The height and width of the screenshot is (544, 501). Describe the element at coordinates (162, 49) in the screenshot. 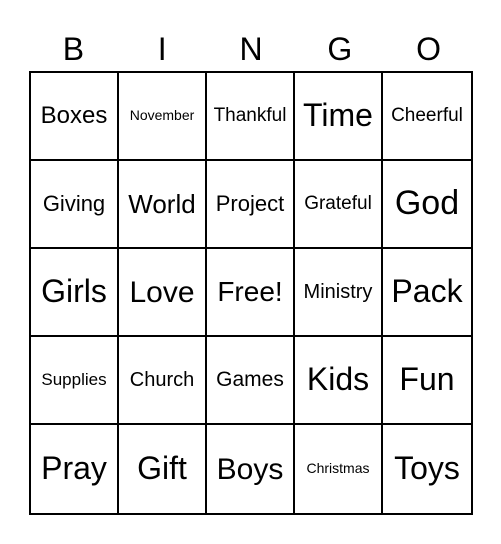

I see `header-letter-i: I` at that location.